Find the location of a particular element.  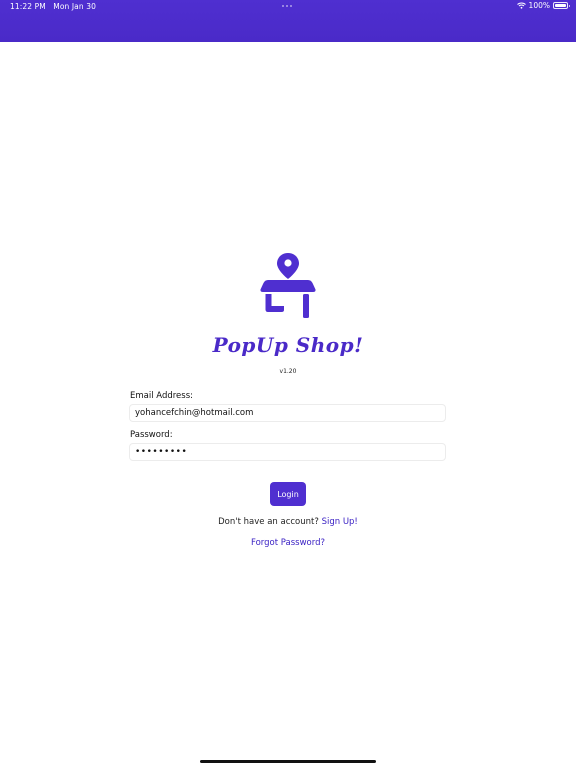

email-label: Email Address: is located at coordinates (161, 396).